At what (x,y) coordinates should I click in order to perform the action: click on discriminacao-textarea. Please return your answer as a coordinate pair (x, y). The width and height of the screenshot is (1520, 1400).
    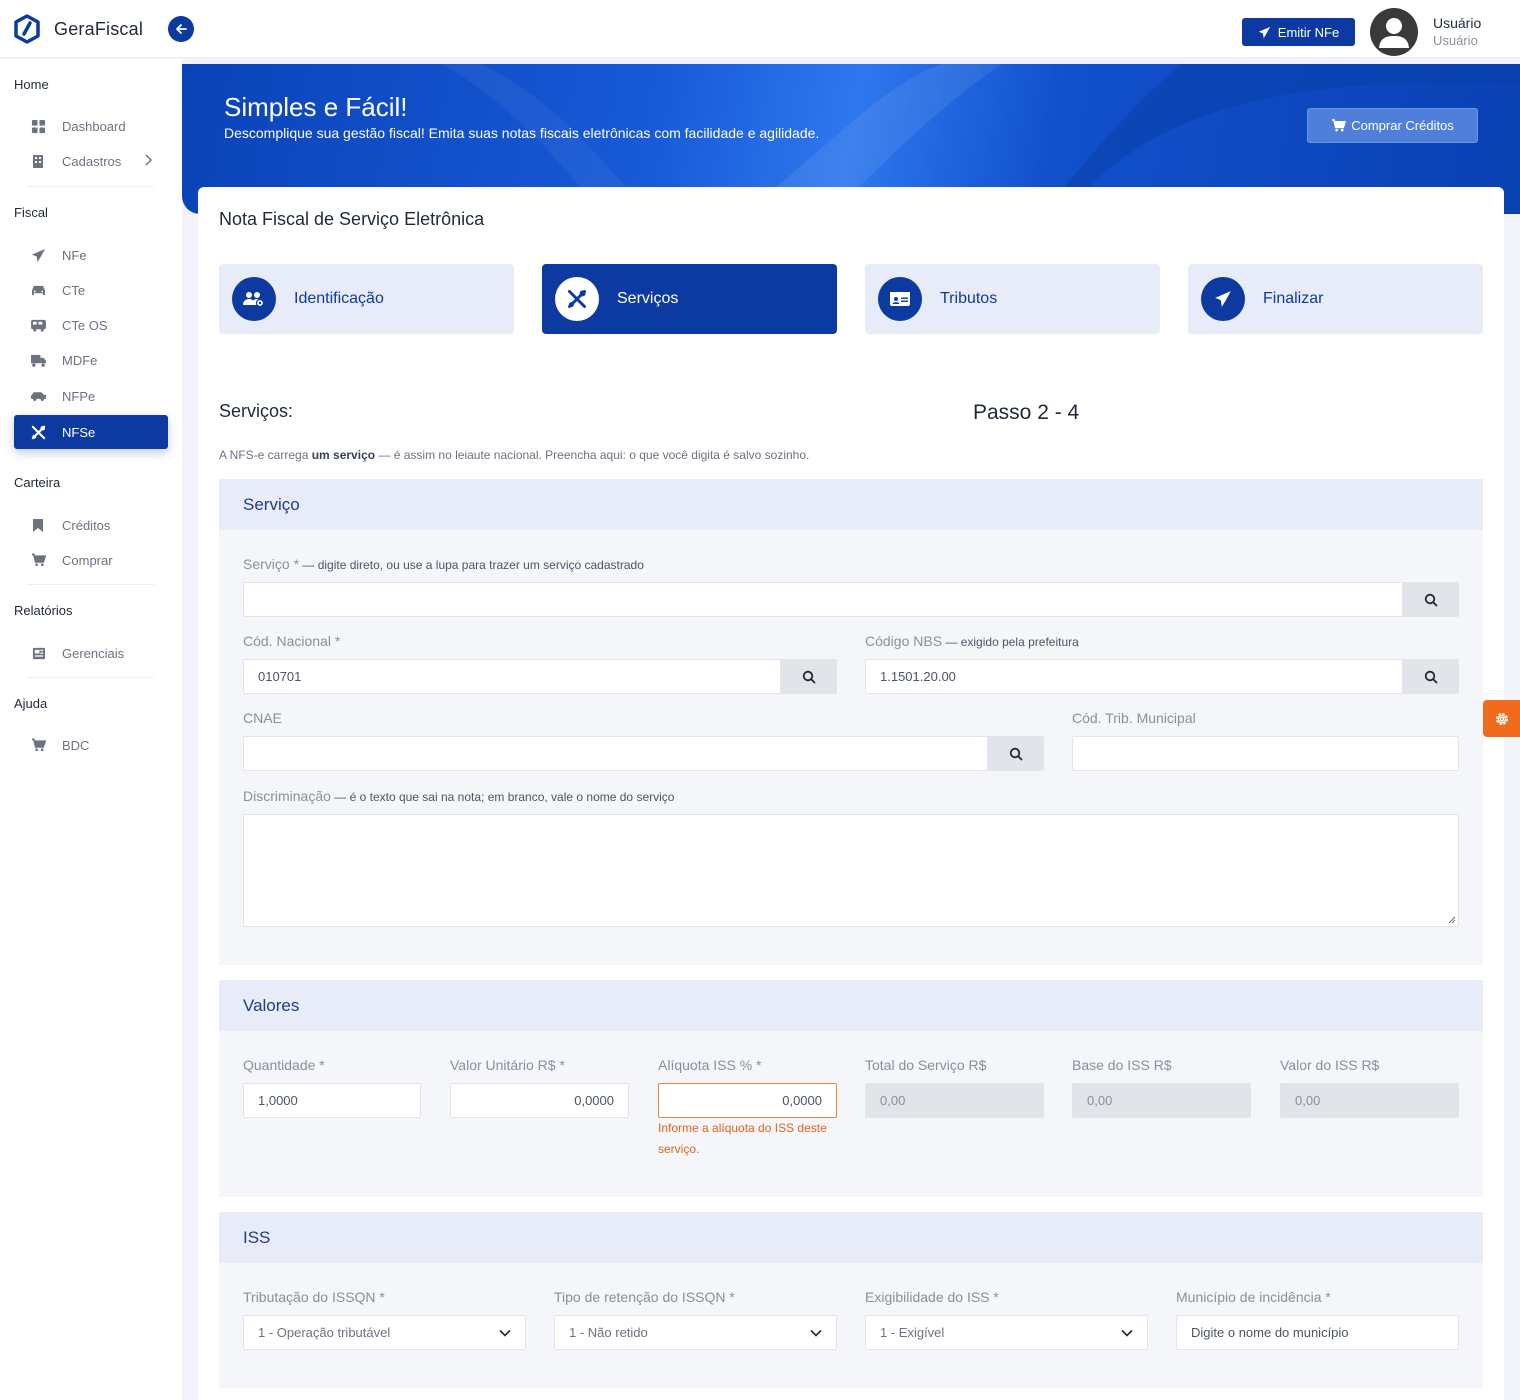
    Looking at the image, I should click on (851, 870).